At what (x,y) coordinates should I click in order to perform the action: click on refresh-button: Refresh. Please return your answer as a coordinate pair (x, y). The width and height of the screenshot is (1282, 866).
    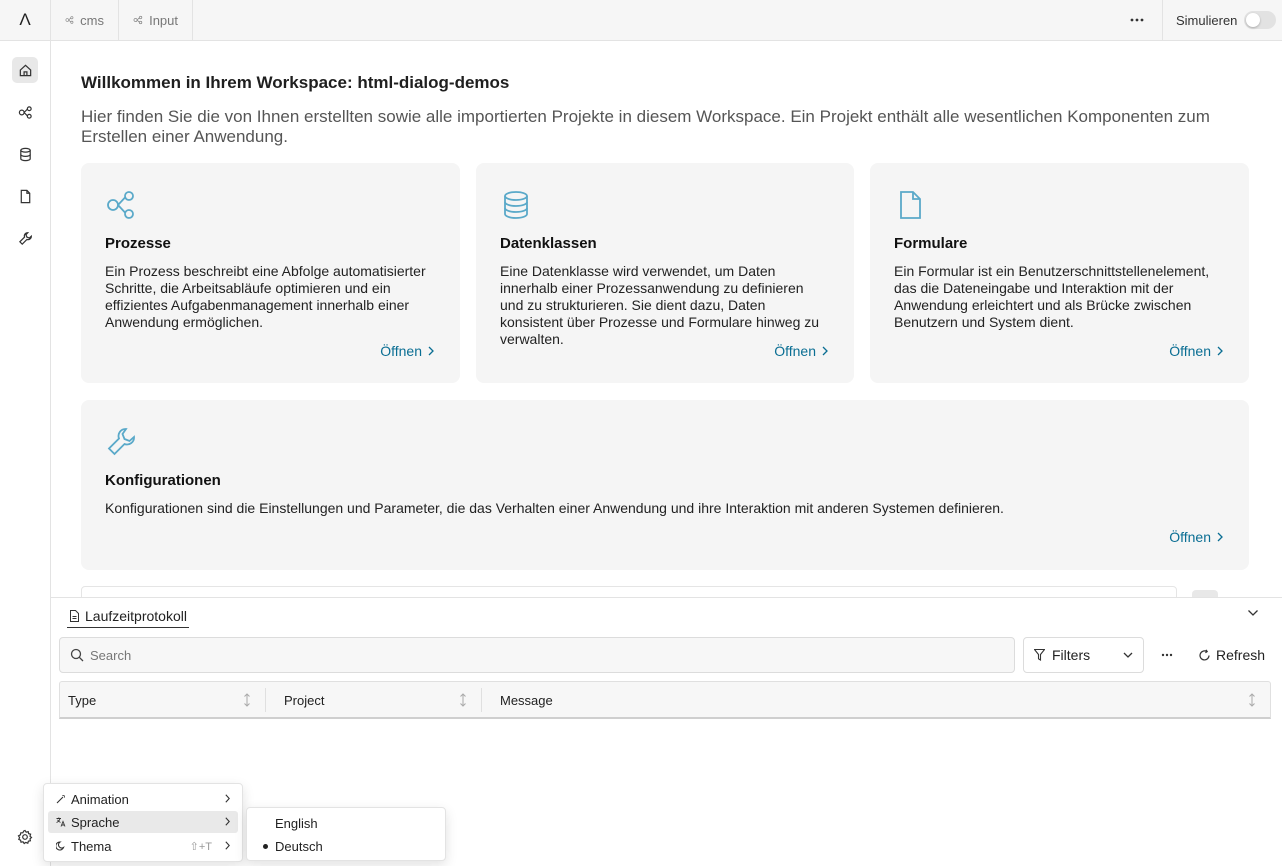
    Looking at the image, I should click on (1231, 655).